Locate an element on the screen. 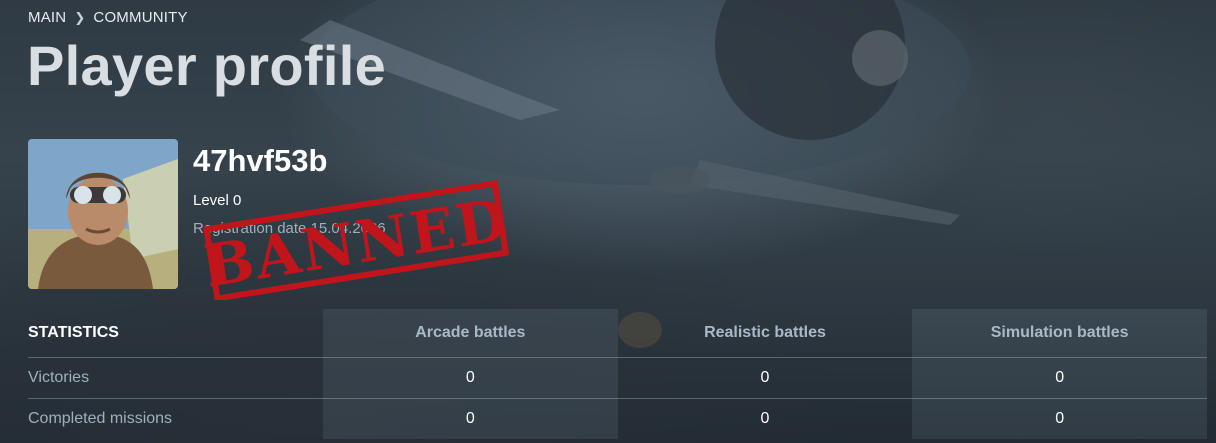 The height and width of the screenshot is (443, 1216). statistics-heading: STATISTICS is located at coordinates (73, 332).